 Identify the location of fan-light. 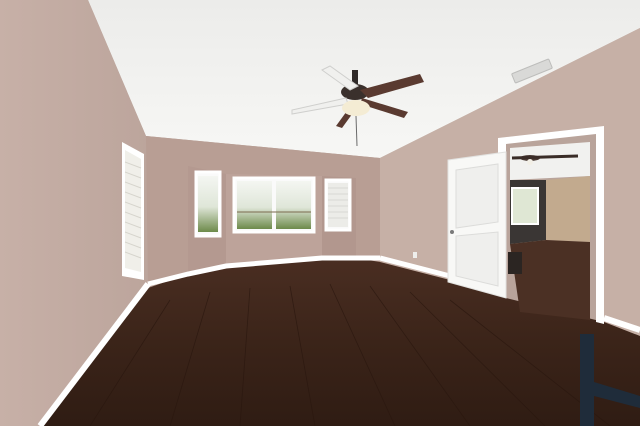
(356, 108).